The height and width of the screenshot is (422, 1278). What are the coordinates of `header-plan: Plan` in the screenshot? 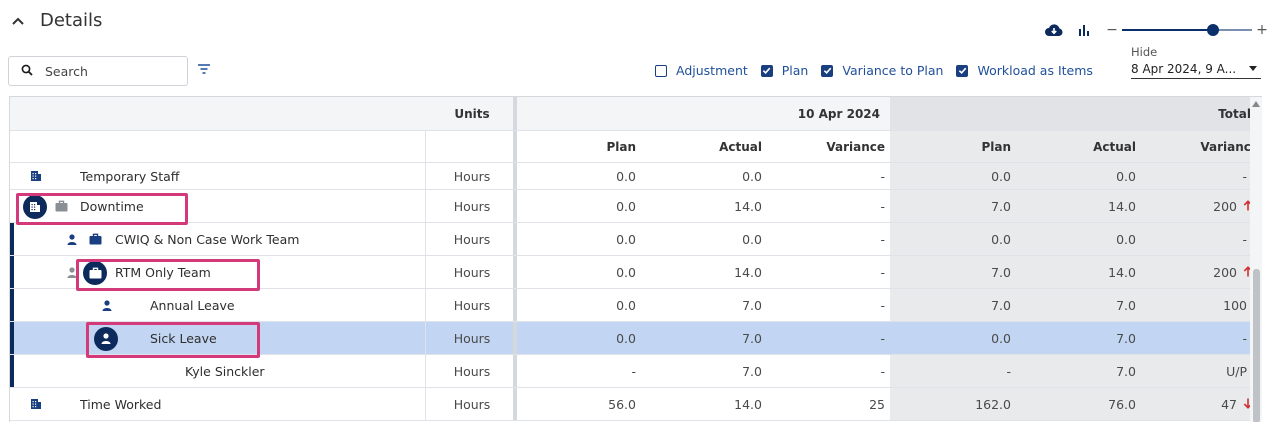 It's located at (621, 146).